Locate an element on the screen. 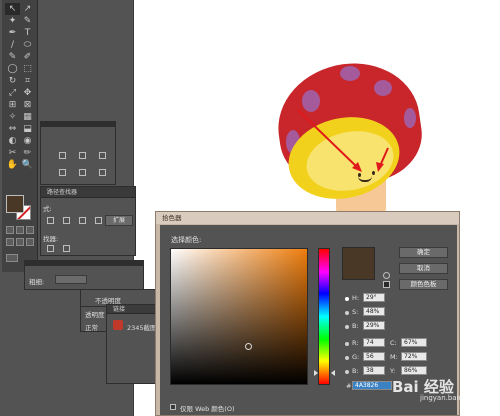 The width and height of the screenshot is (500, 416). distribute-center-icon is located at coordinates (82, 172).